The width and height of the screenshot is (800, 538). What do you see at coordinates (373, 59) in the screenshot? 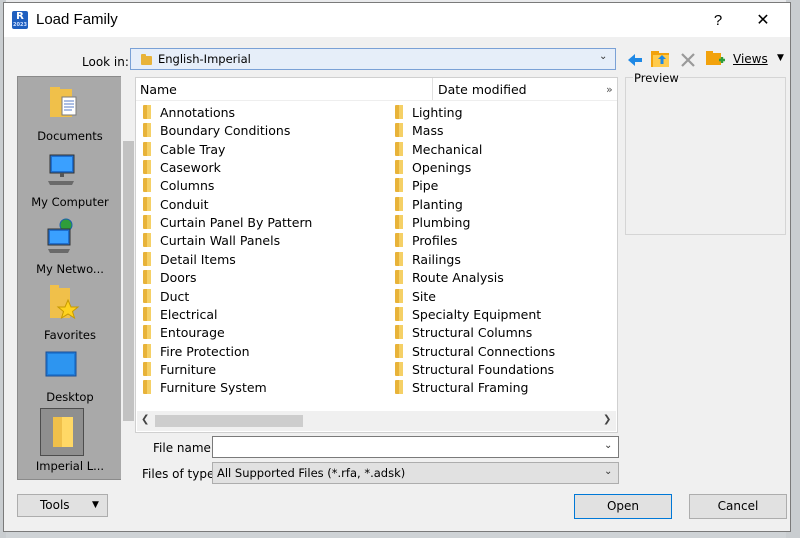
I see `look-in-dropdown: English-Imperial ⌄` at bounding box center [373, 59].